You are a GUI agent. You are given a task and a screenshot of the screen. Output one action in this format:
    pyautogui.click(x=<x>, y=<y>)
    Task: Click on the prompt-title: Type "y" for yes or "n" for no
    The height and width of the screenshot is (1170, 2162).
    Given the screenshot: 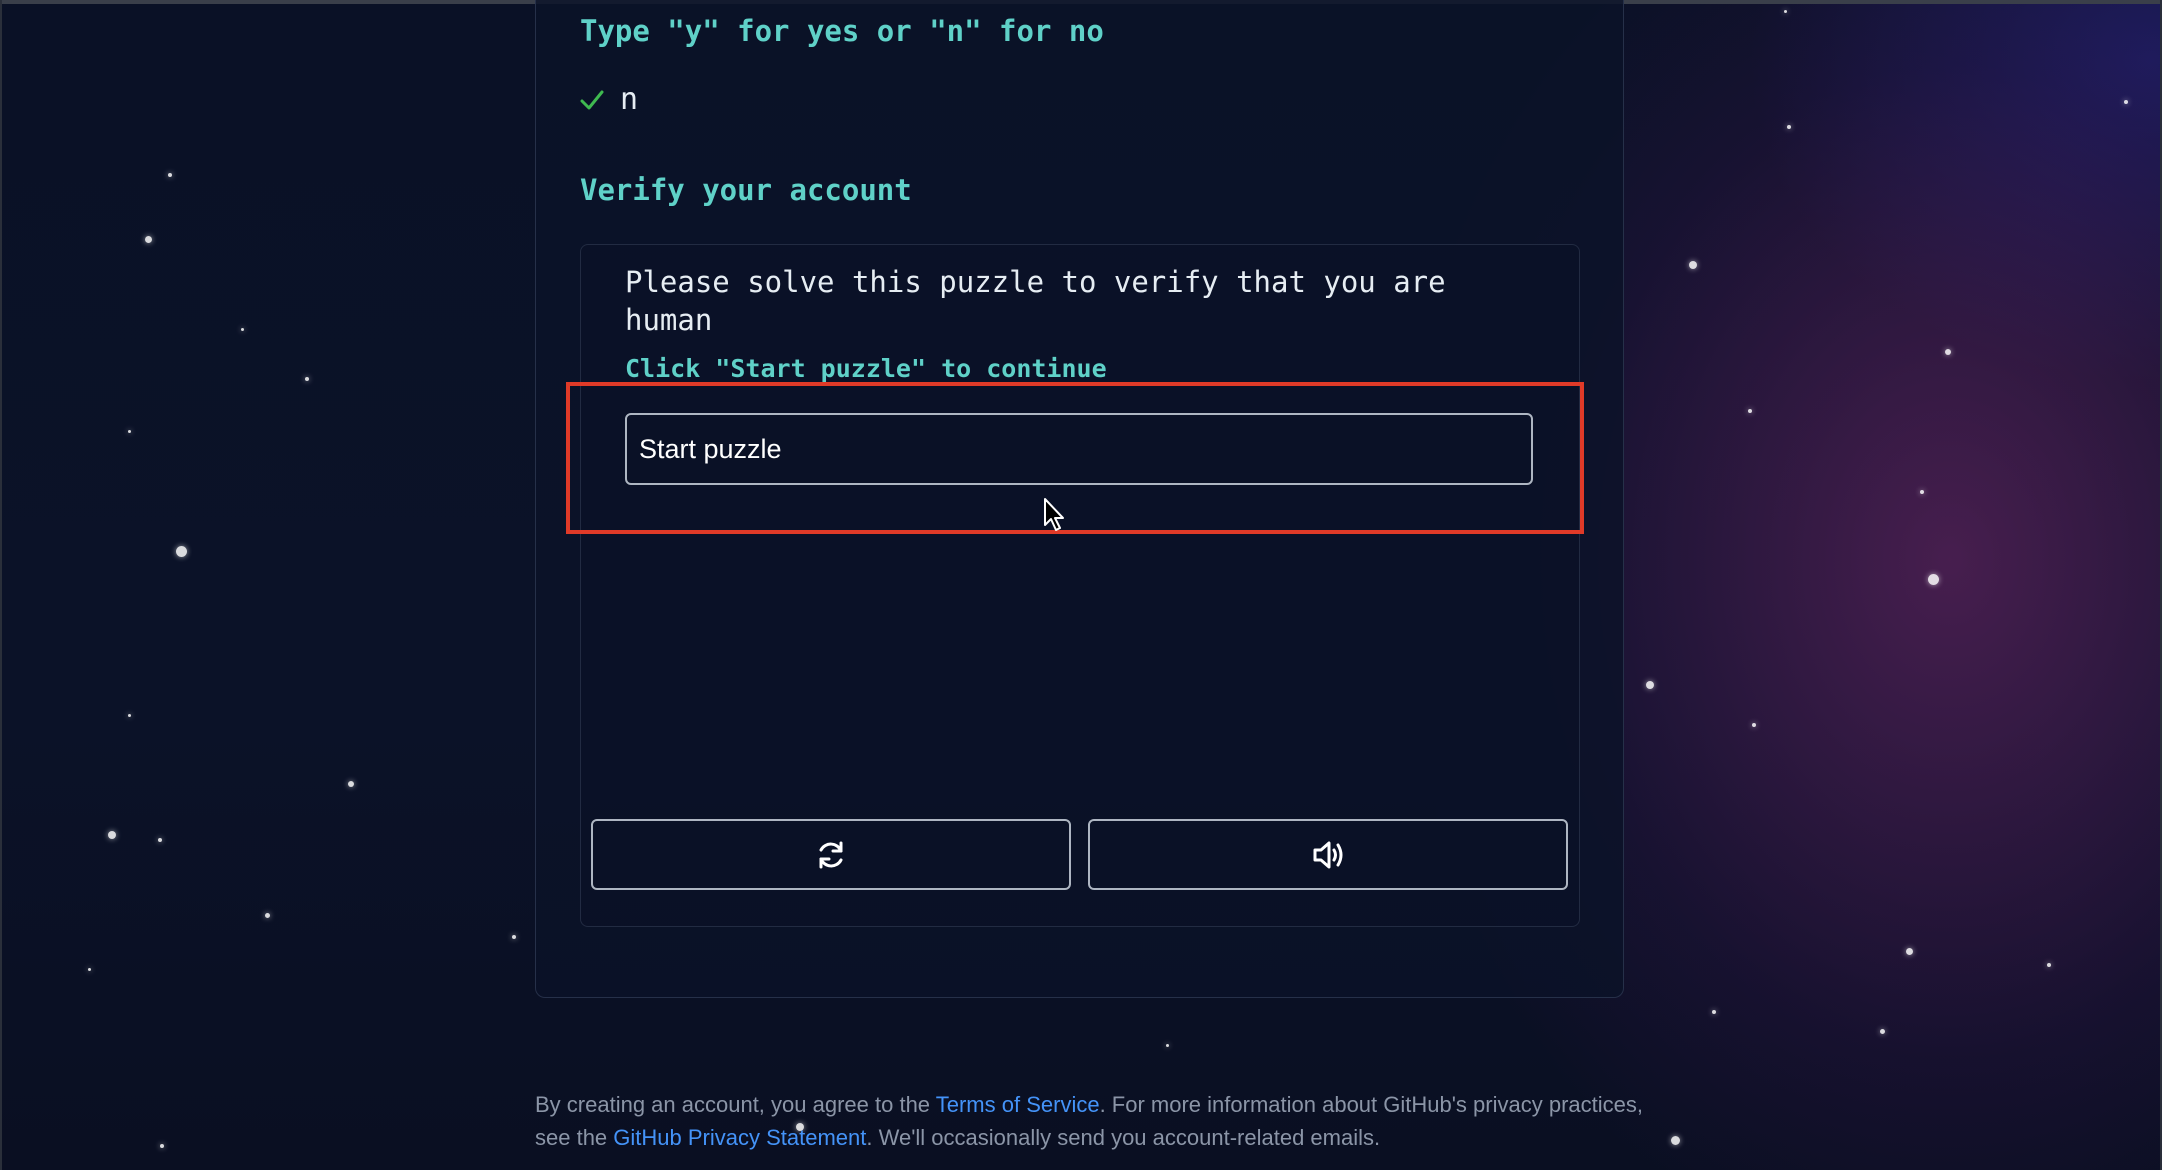 What is the action you would take?
    pyautogui.click(x=842, y=31)
    